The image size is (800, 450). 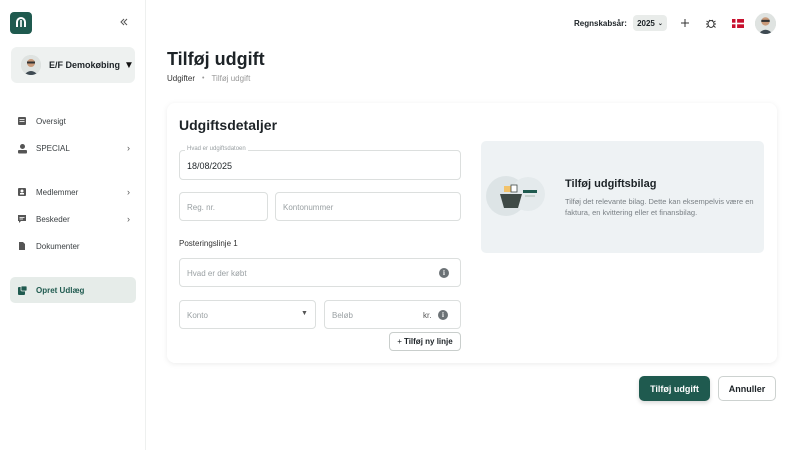 I want to click on fiscal-year-value: 2025, so click(x=646, y=23).